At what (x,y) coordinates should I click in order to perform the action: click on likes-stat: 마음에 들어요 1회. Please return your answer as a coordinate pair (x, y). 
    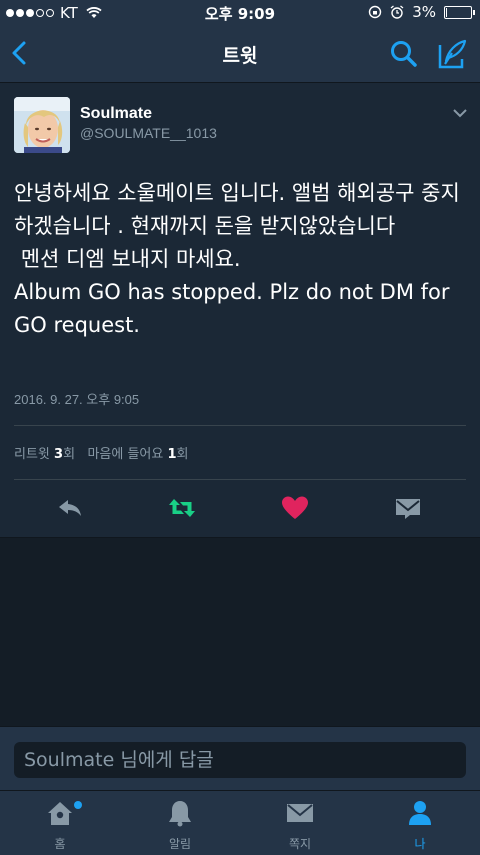
    Looking at the image, I should click on (137, 454).